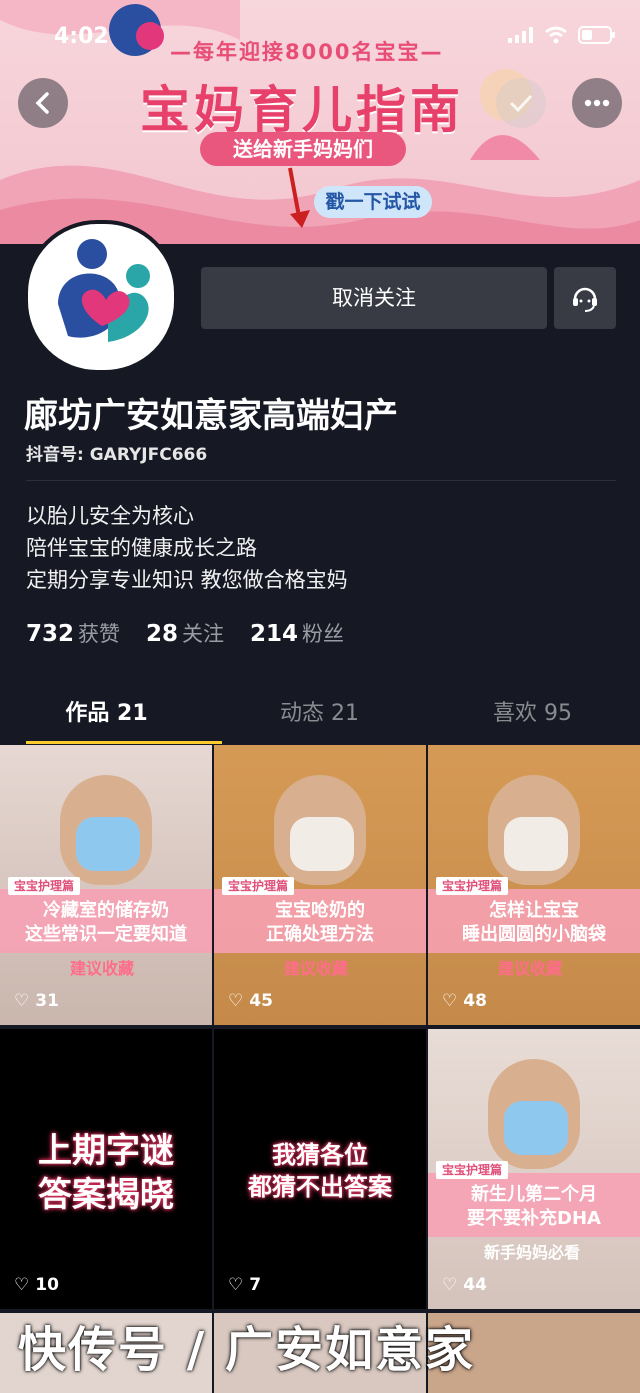 This screenshot has width=640, height=1393. What do you see at coordinates (106, 1195) in the screenshot?
I see `caption-line: 答案揭晓` at bounding box center [106, 1195].